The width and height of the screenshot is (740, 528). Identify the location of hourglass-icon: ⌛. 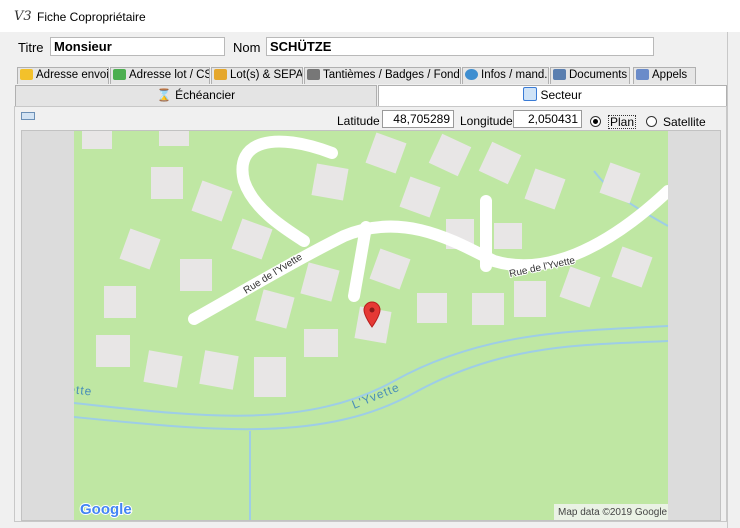
(164, 95).